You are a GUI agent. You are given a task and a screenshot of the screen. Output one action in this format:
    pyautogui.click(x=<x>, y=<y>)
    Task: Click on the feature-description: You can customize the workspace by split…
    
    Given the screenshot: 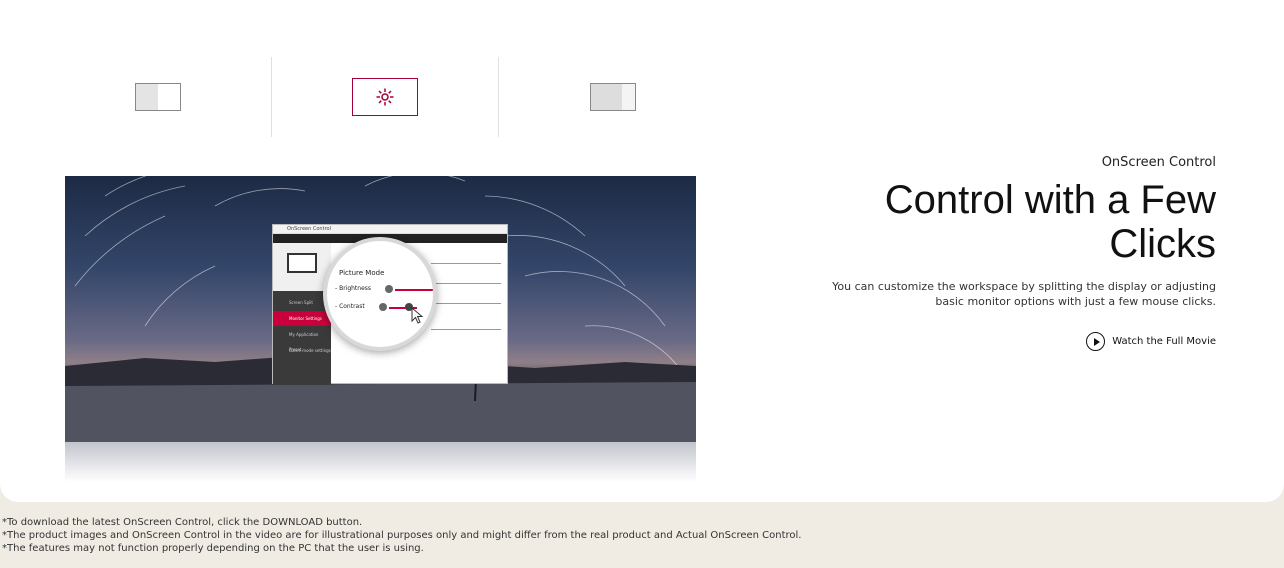 What is the action you would take?
    pyautogui.click(x=1024, y=294)
    